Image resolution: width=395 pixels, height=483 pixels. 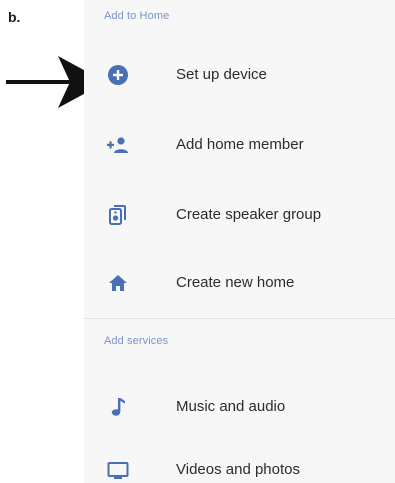 What do you see at coordinates (118, 75) in the screenshot?
I see `add-circle-icon` at bounding box center [118, 75].